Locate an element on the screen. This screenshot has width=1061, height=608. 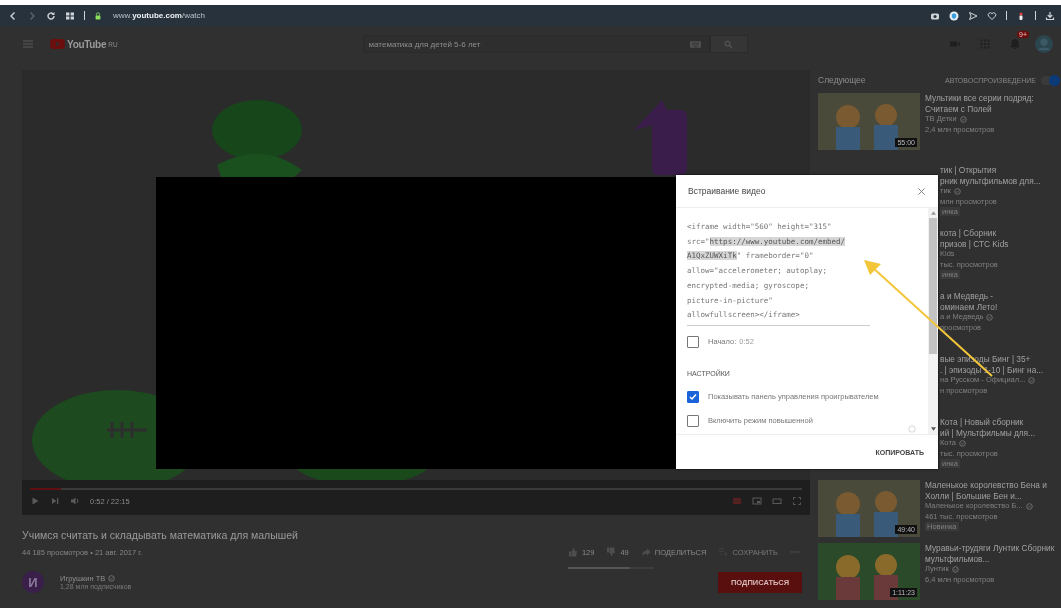
send-icon is located at coordinates (973, 15).